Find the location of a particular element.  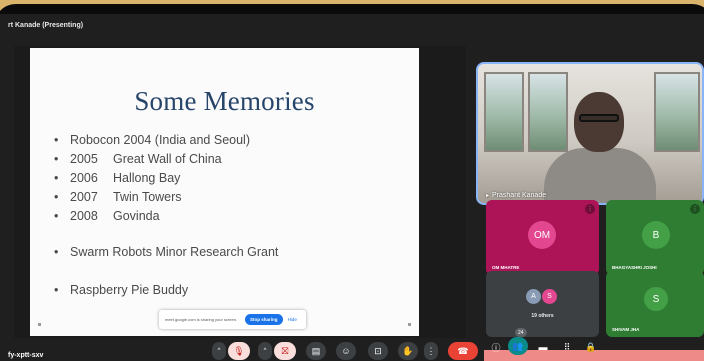

participant-tile-om: OM ⋮ OM MHATRE is located at coordinates (542, 237).